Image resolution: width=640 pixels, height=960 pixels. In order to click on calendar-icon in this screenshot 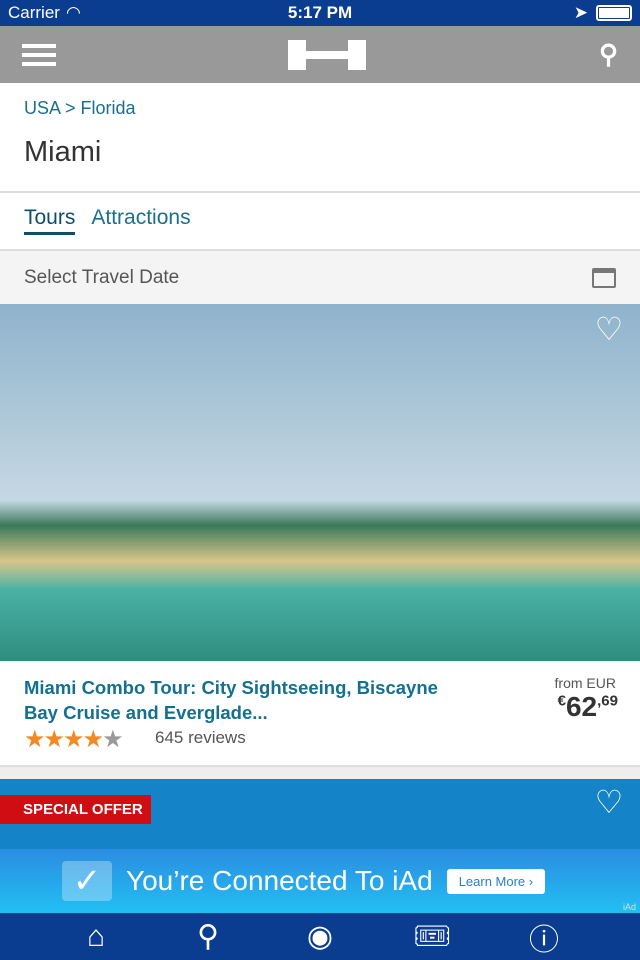, I will do `click(604, 277)`.